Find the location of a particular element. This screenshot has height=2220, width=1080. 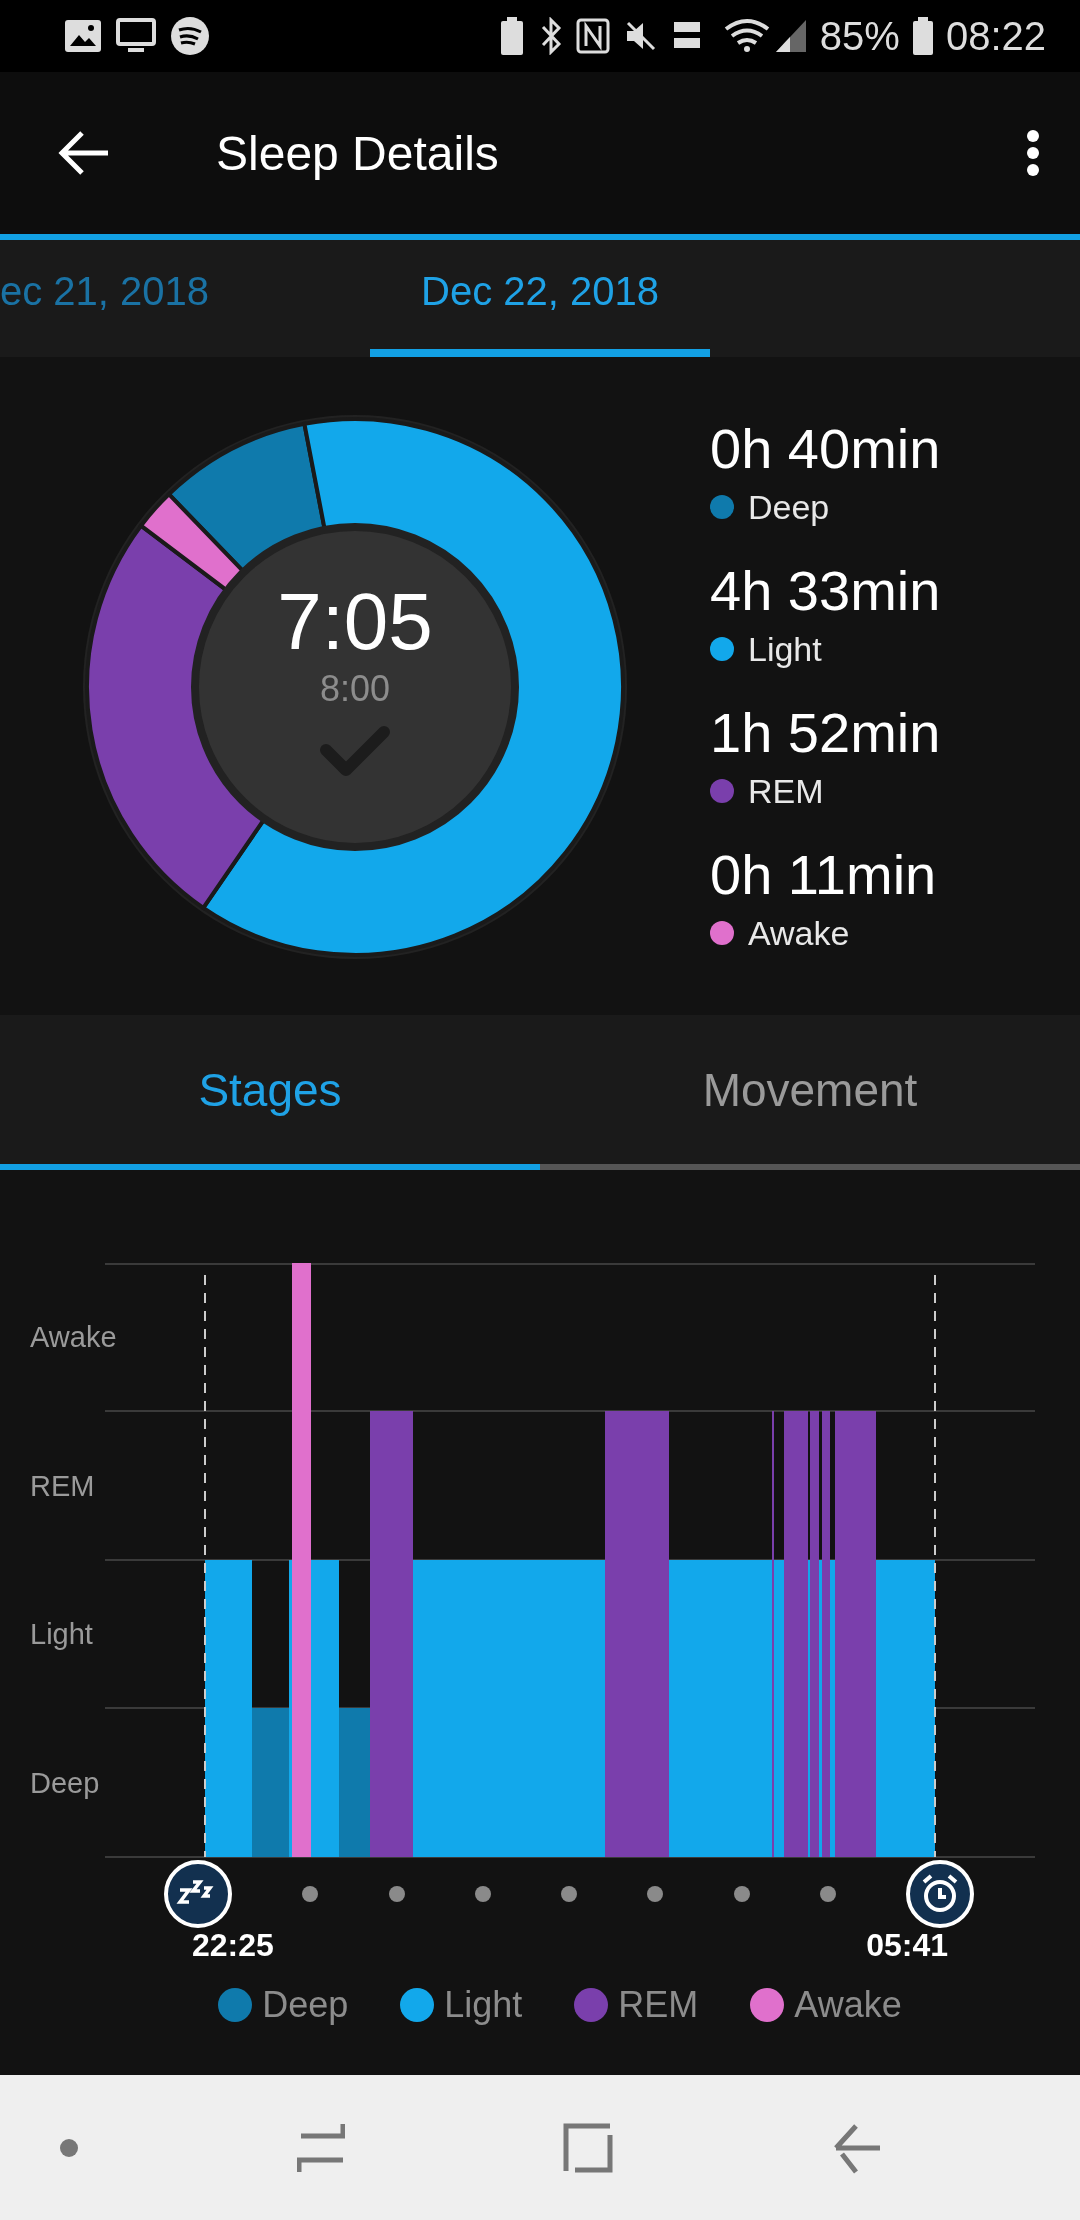

battery-saver-icon is located at coordinates (511, 36).